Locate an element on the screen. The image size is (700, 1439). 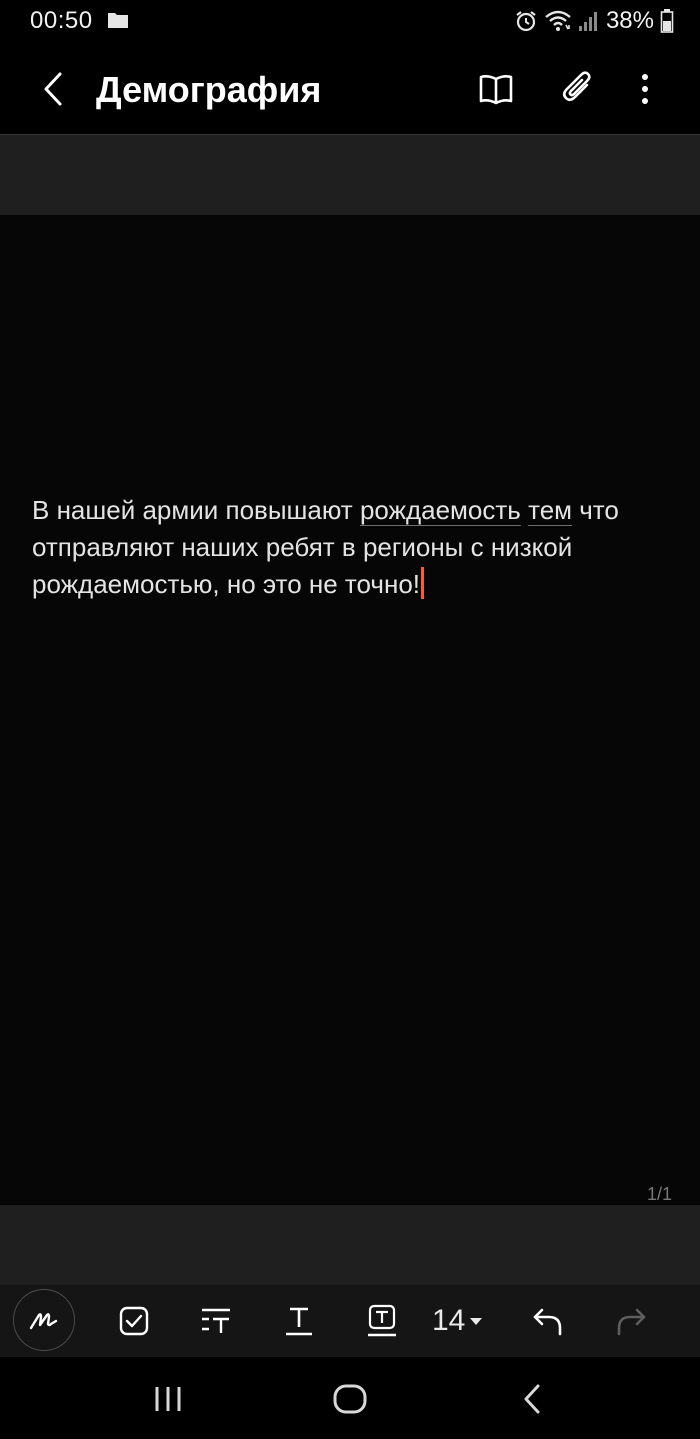
page-title: Демография is located at coordinates (209, 89).